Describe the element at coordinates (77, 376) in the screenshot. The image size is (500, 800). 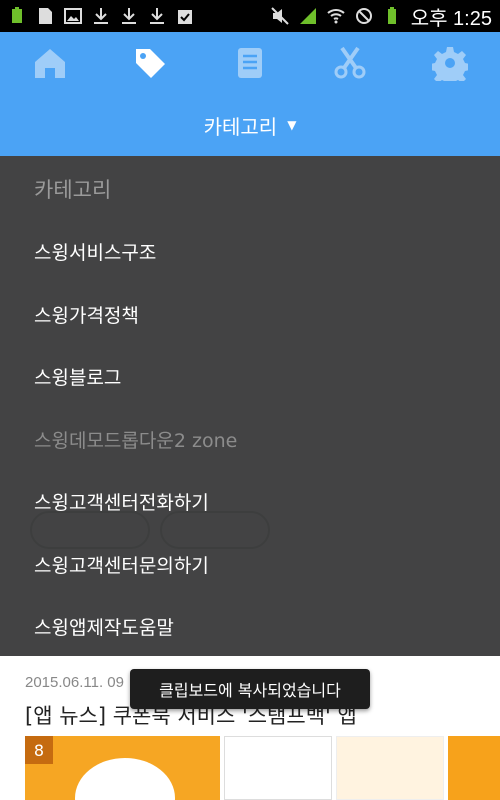
I see `menu-item-blog: 스윙블로그` at that location.